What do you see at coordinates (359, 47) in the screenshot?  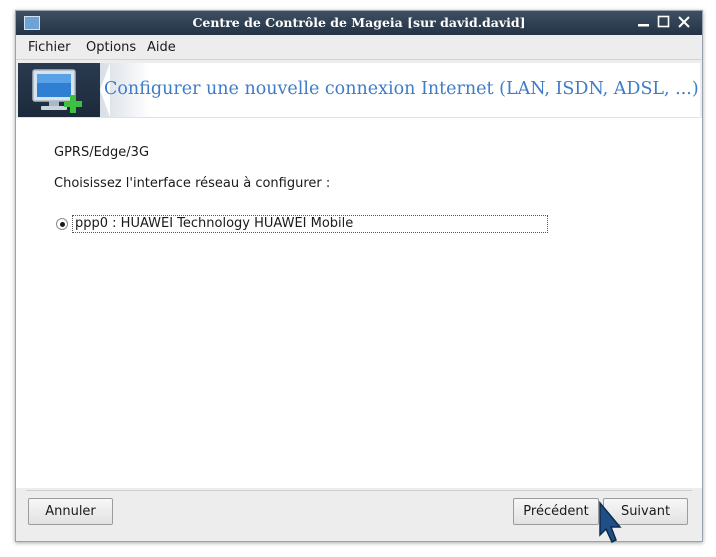 I see `menu-bar: Fichier Options Aide` at bounding box center [359, 47].